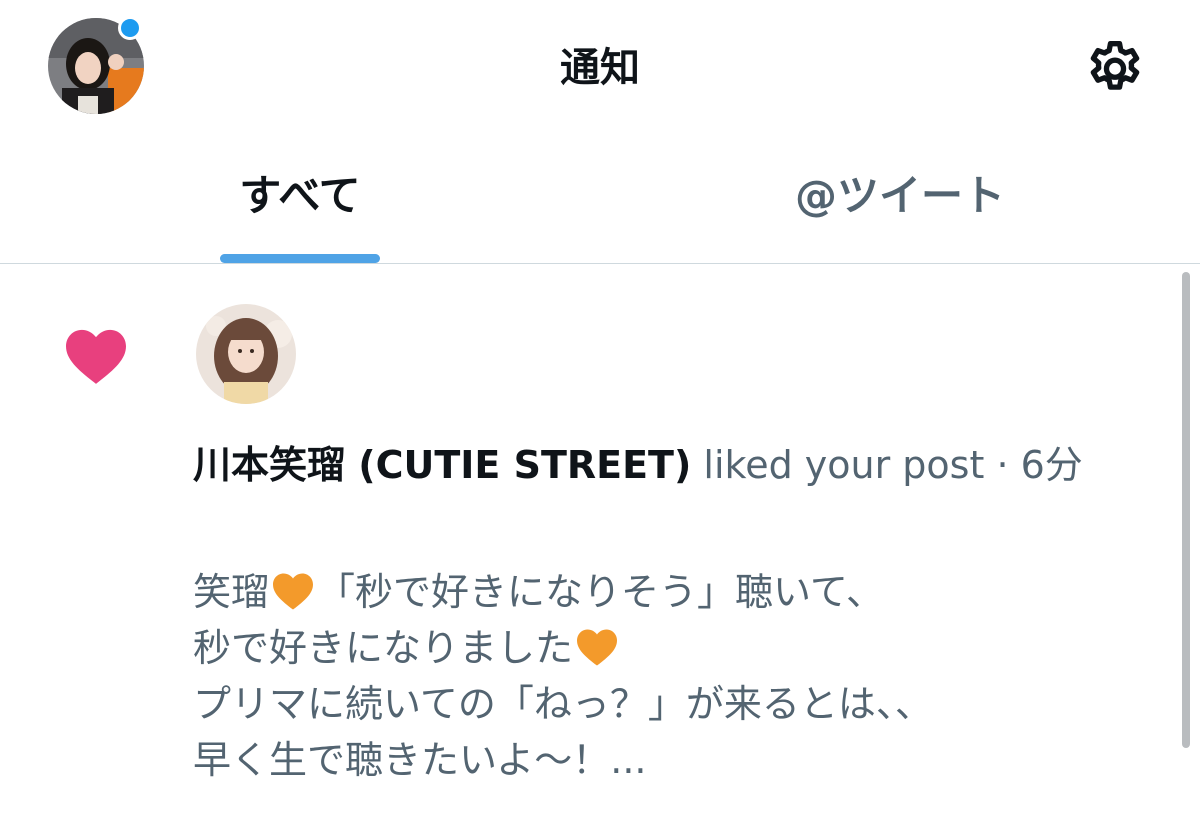 The image size is (1200, 821). Describe the element at coordinates (1115, 65) in the screenshot. I see `gear-icon` at that location.